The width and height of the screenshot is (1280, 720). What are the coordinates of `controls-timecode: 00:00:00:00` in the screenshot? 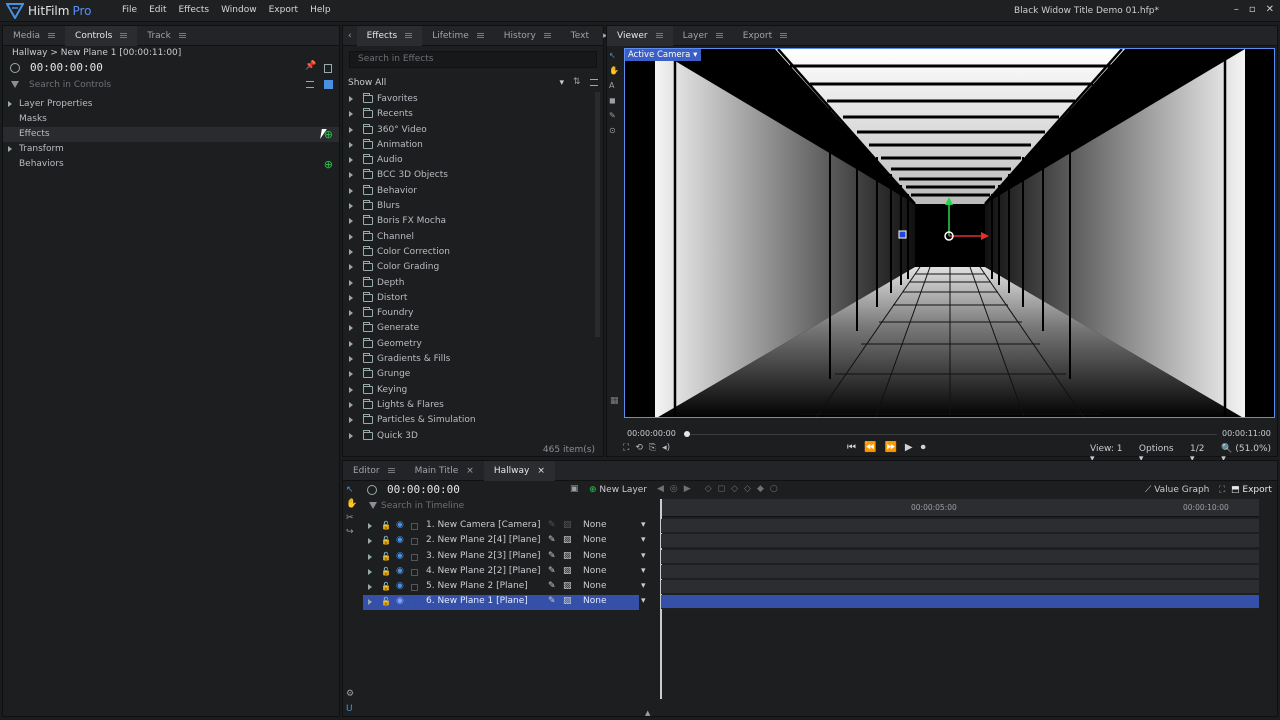 It's located at (66, 67).